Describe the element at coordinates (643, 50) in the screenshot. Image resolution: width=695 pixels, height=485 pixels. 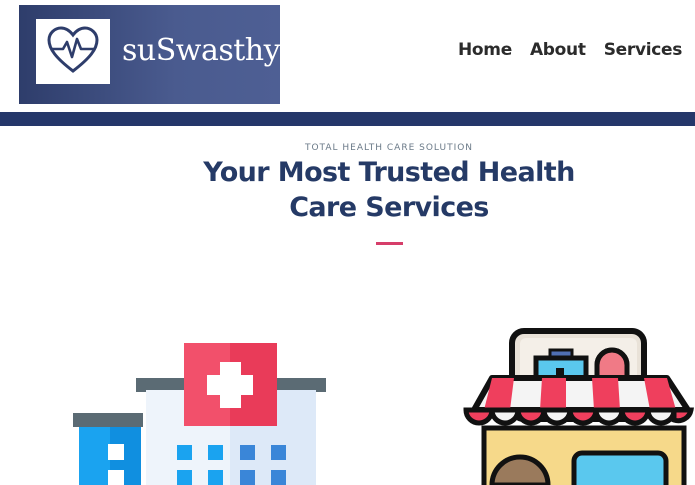
I see `nav-services: Services` at that location.